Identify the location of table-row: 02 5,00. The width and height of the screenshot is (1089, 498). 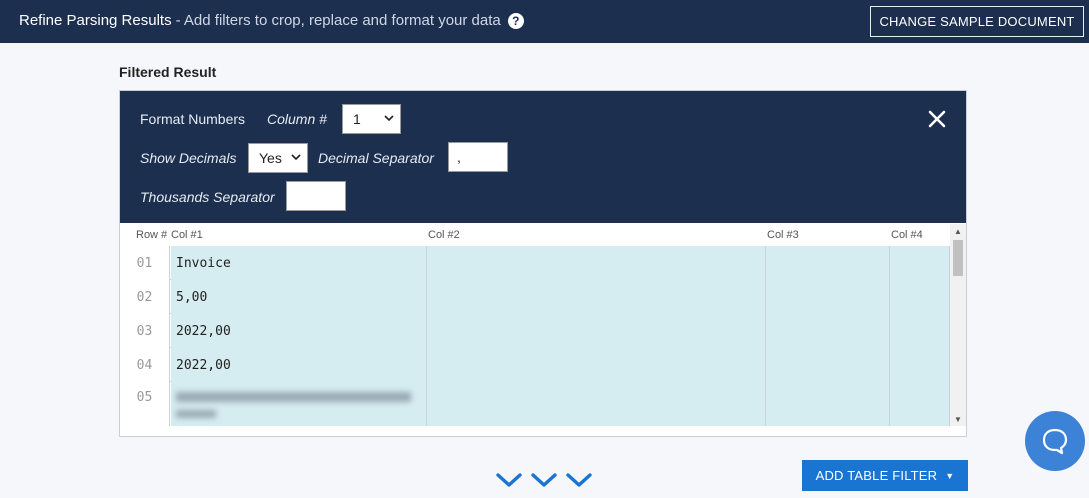
(535, 297).